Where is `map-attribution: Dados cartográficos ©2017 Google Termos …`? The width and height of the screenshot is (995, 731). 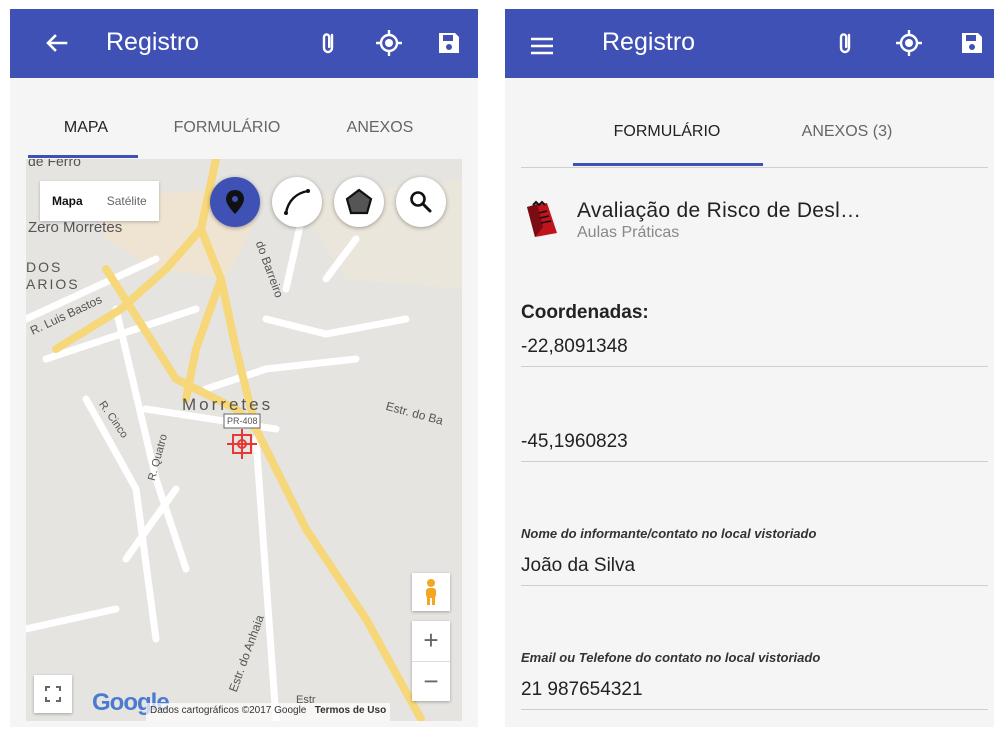 map-attribution: Dados cartográficos ©2017 Google Termos … is located at coordinates (268, 712).